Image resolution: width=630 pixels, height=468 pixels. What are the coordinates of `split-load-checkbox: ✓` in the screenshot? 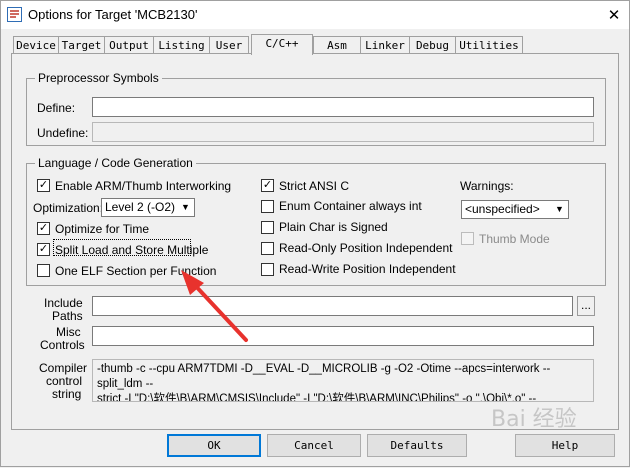 It's located at (43, 249).